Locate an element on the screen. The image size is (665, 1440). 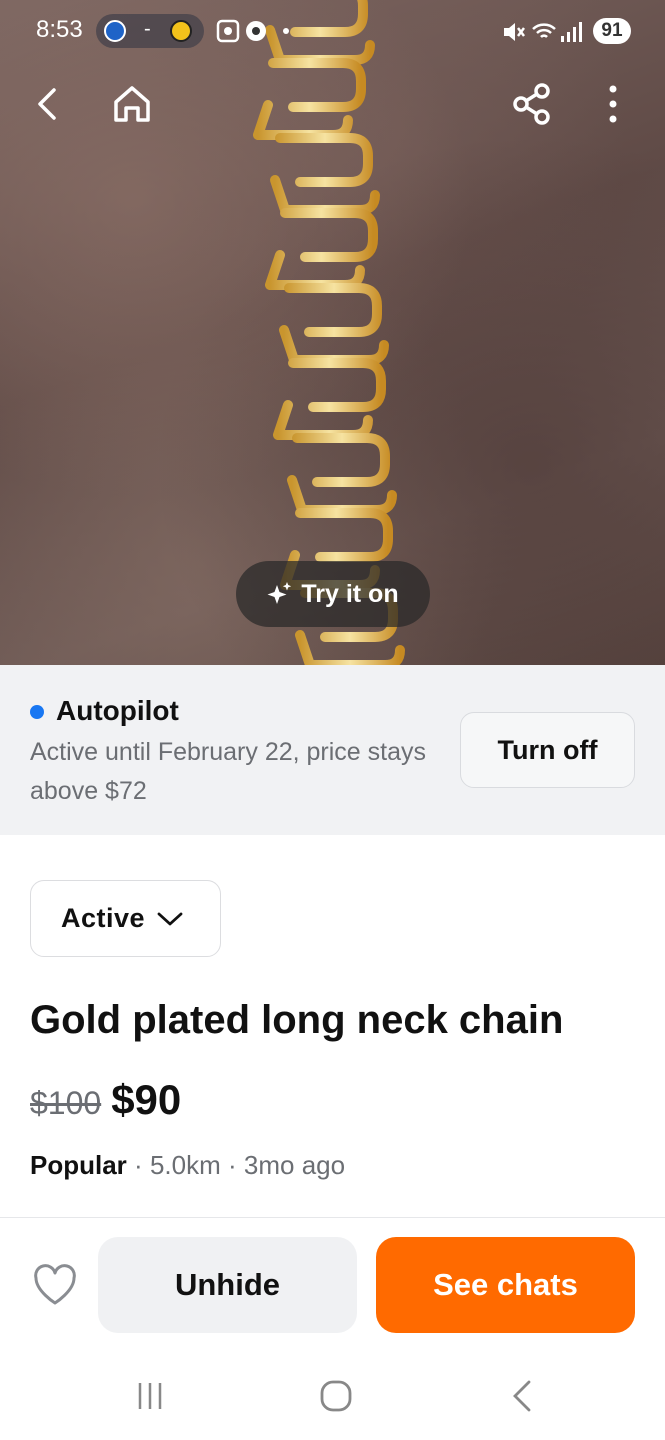
status-right: 91 is located at coordinates (566, 31).